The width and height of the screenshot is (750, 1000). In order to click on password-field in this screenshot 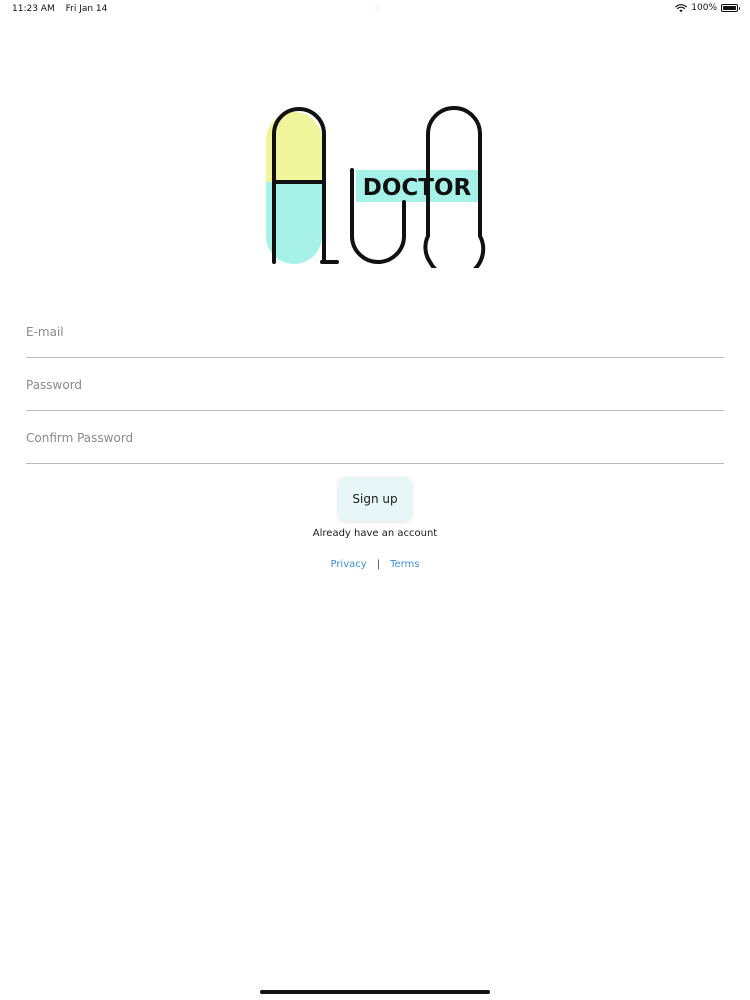, I will do `click(375, 384)`.